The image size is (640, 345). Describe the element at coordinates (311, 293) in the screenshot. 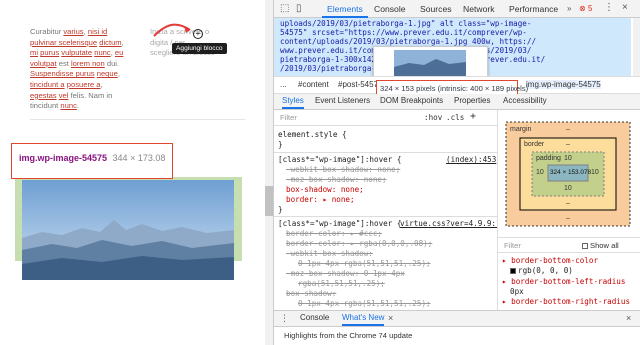

I see `css-property: box-shadow:` at that location.